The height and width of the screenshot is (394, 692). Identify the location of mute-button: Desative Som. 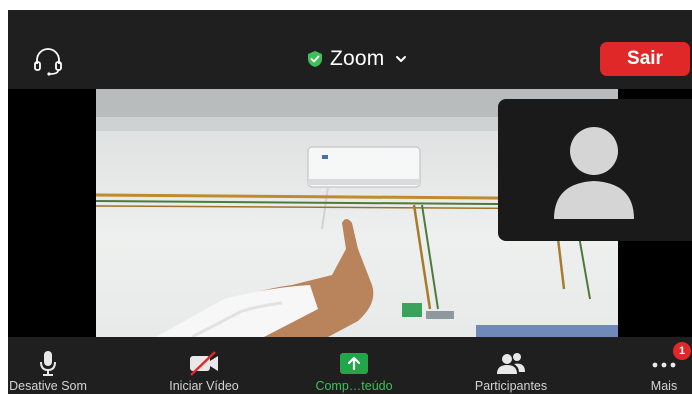
(48, 365).